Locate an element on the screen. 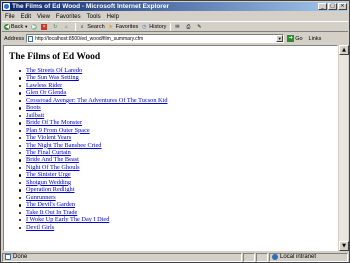  forward-button: ▶ is located at coordinates (34, 26).